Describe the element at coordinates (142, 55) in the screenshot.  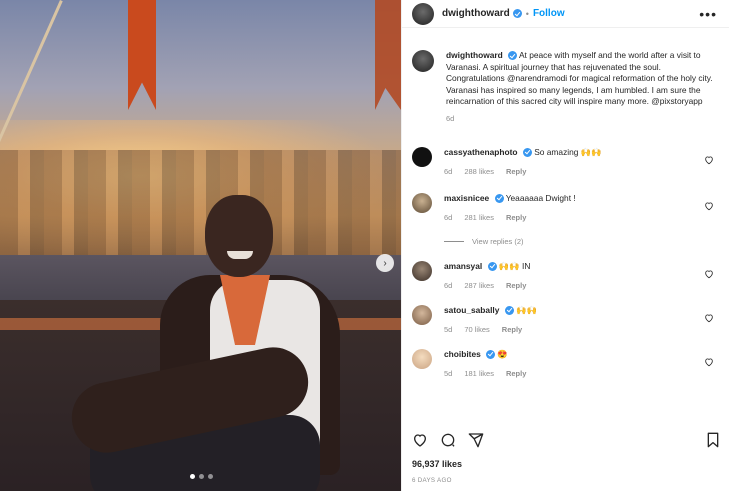
I see `saffron-flag` at that location.